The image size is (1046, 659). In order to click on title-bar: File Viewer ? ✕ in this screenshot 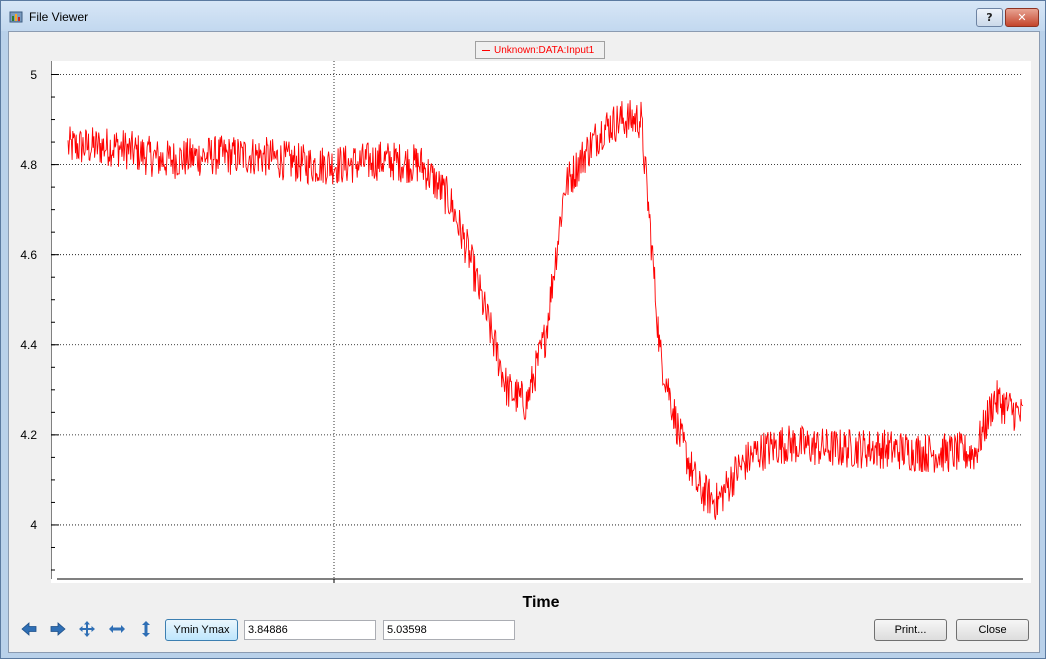, I will do `click(523, 16)`.